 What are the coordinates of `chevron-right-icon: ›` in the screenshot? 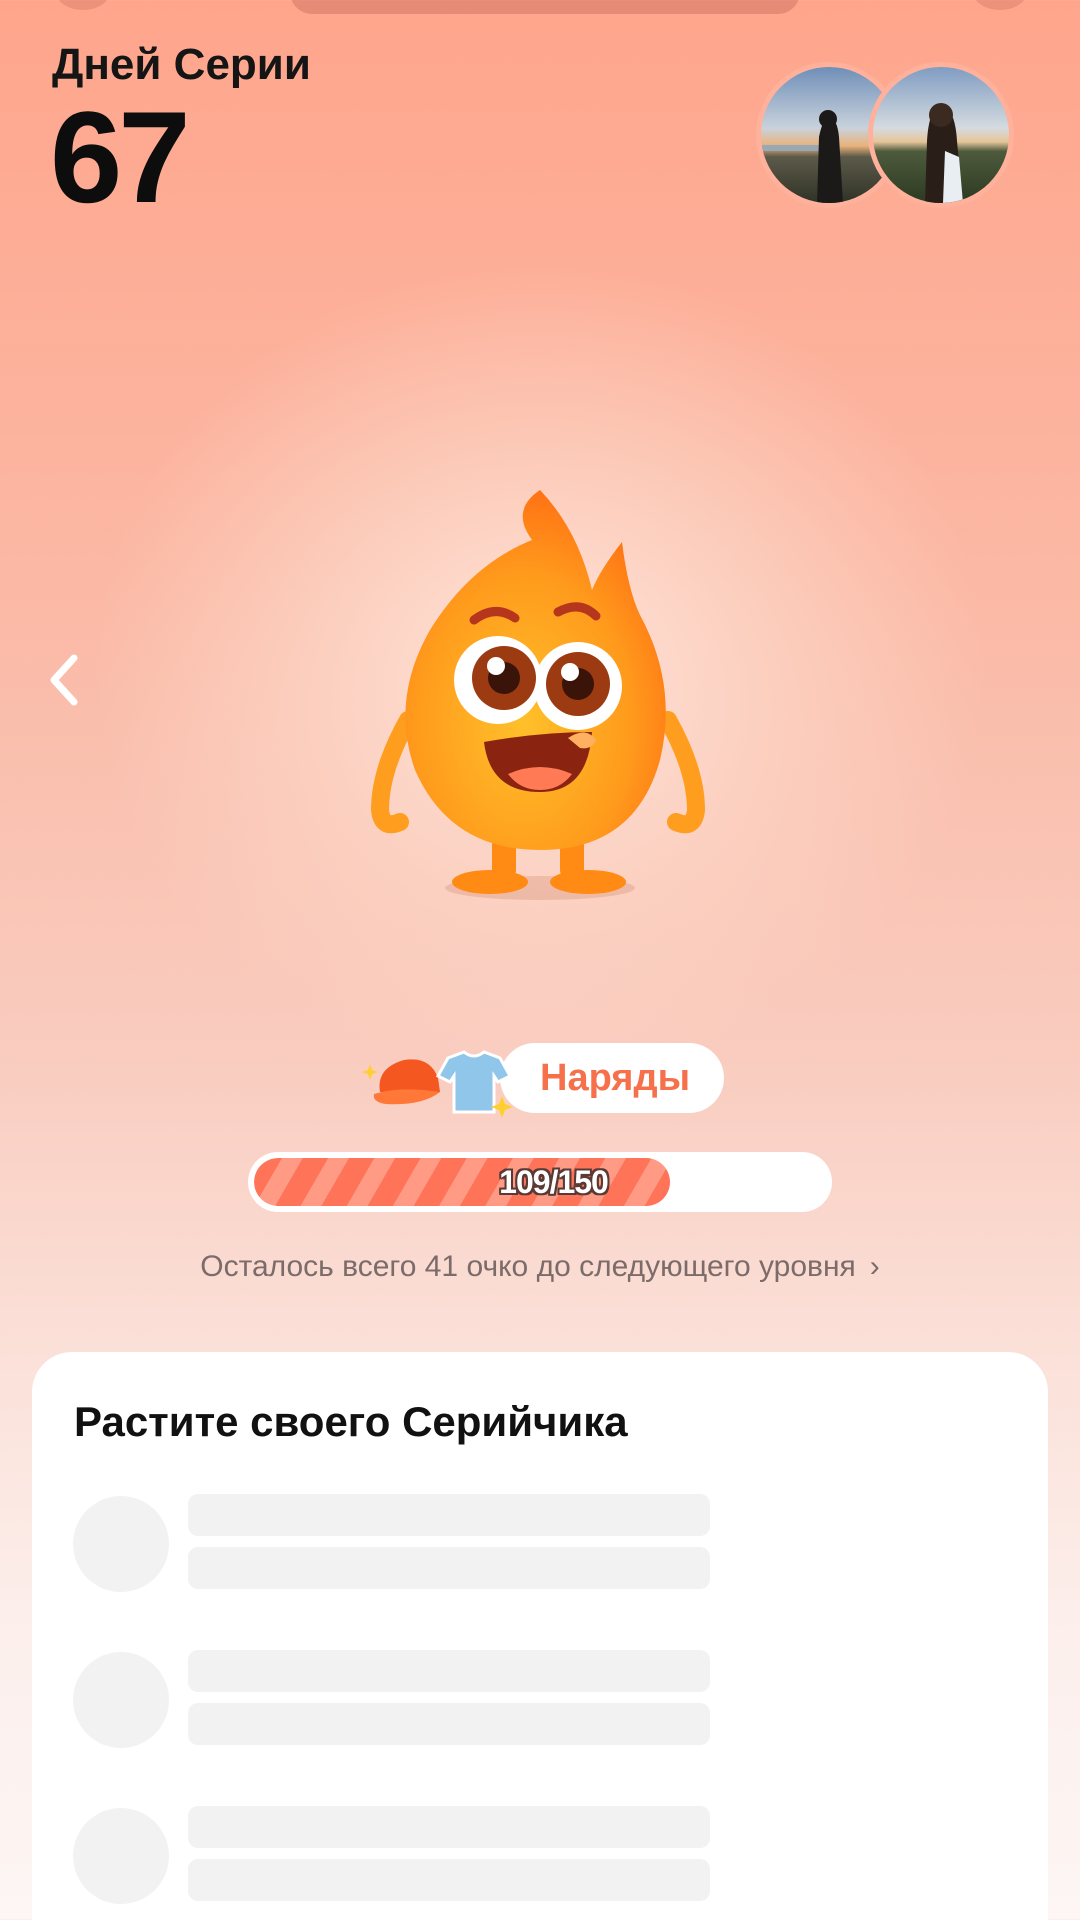 It's located at (874, 1266).